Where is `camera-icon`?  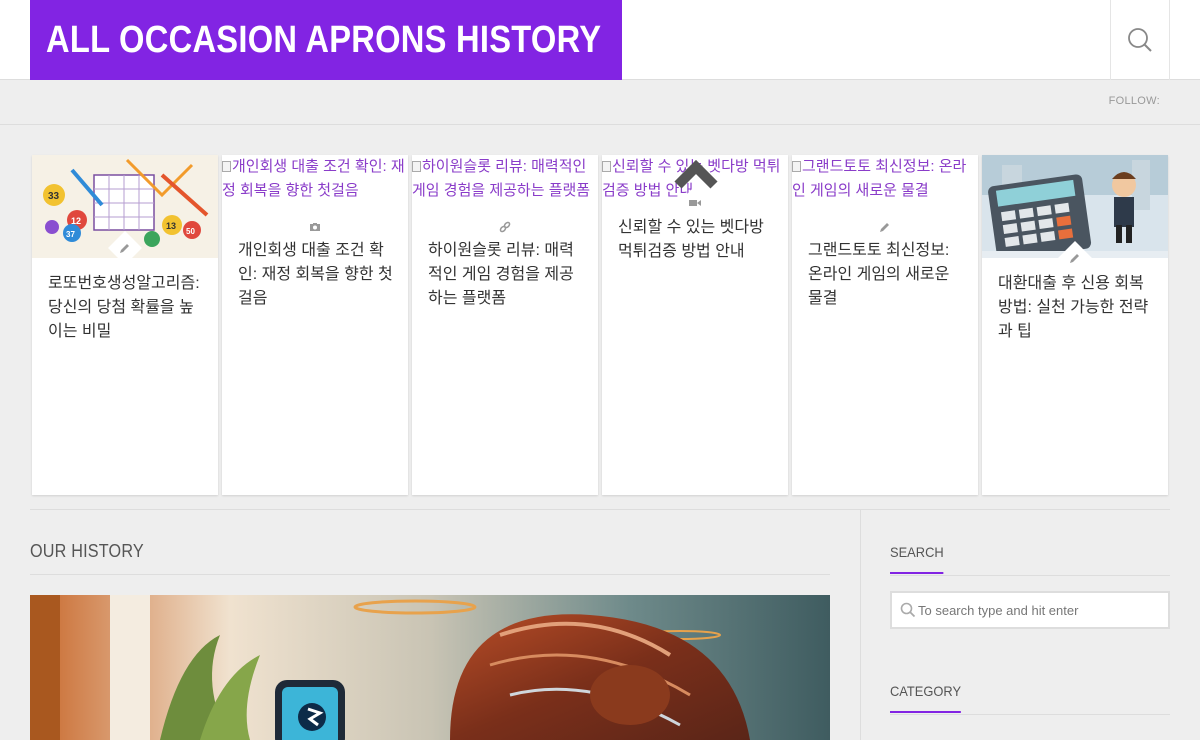 camera-icon is located at coordinates (315, 227).